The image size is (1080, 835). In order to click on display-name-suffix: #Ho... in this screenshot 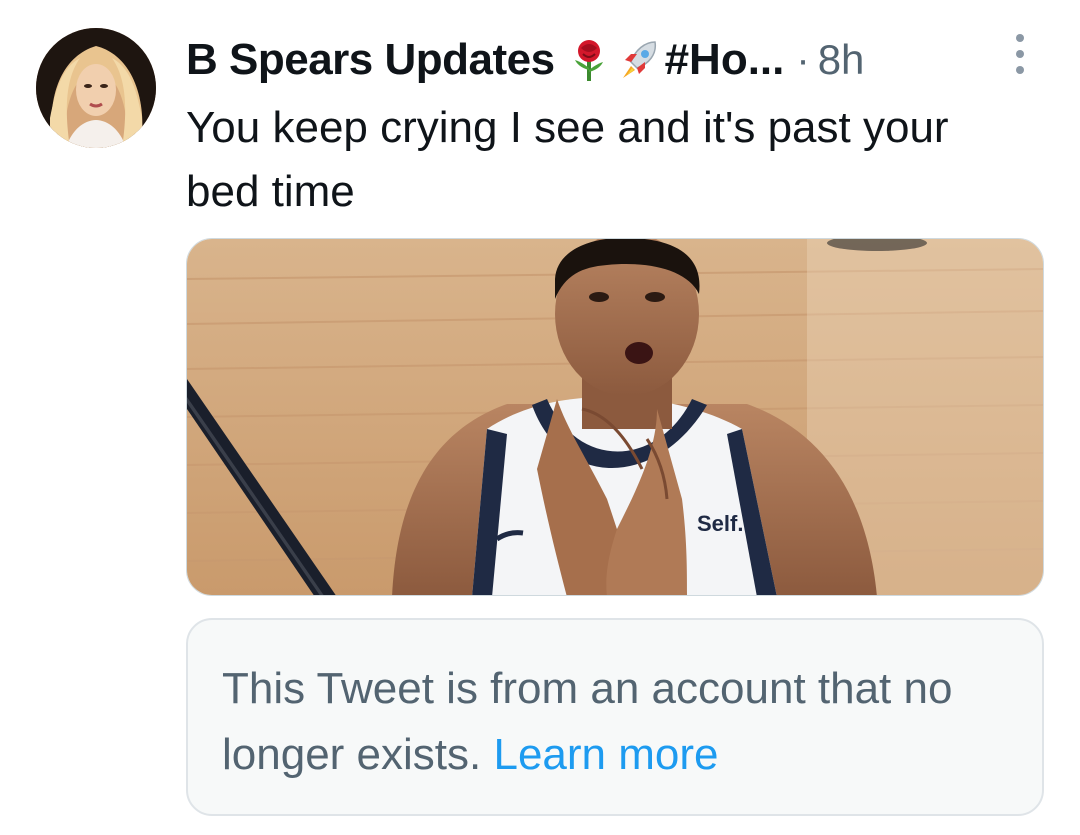, I will do `click(724, 59)`.